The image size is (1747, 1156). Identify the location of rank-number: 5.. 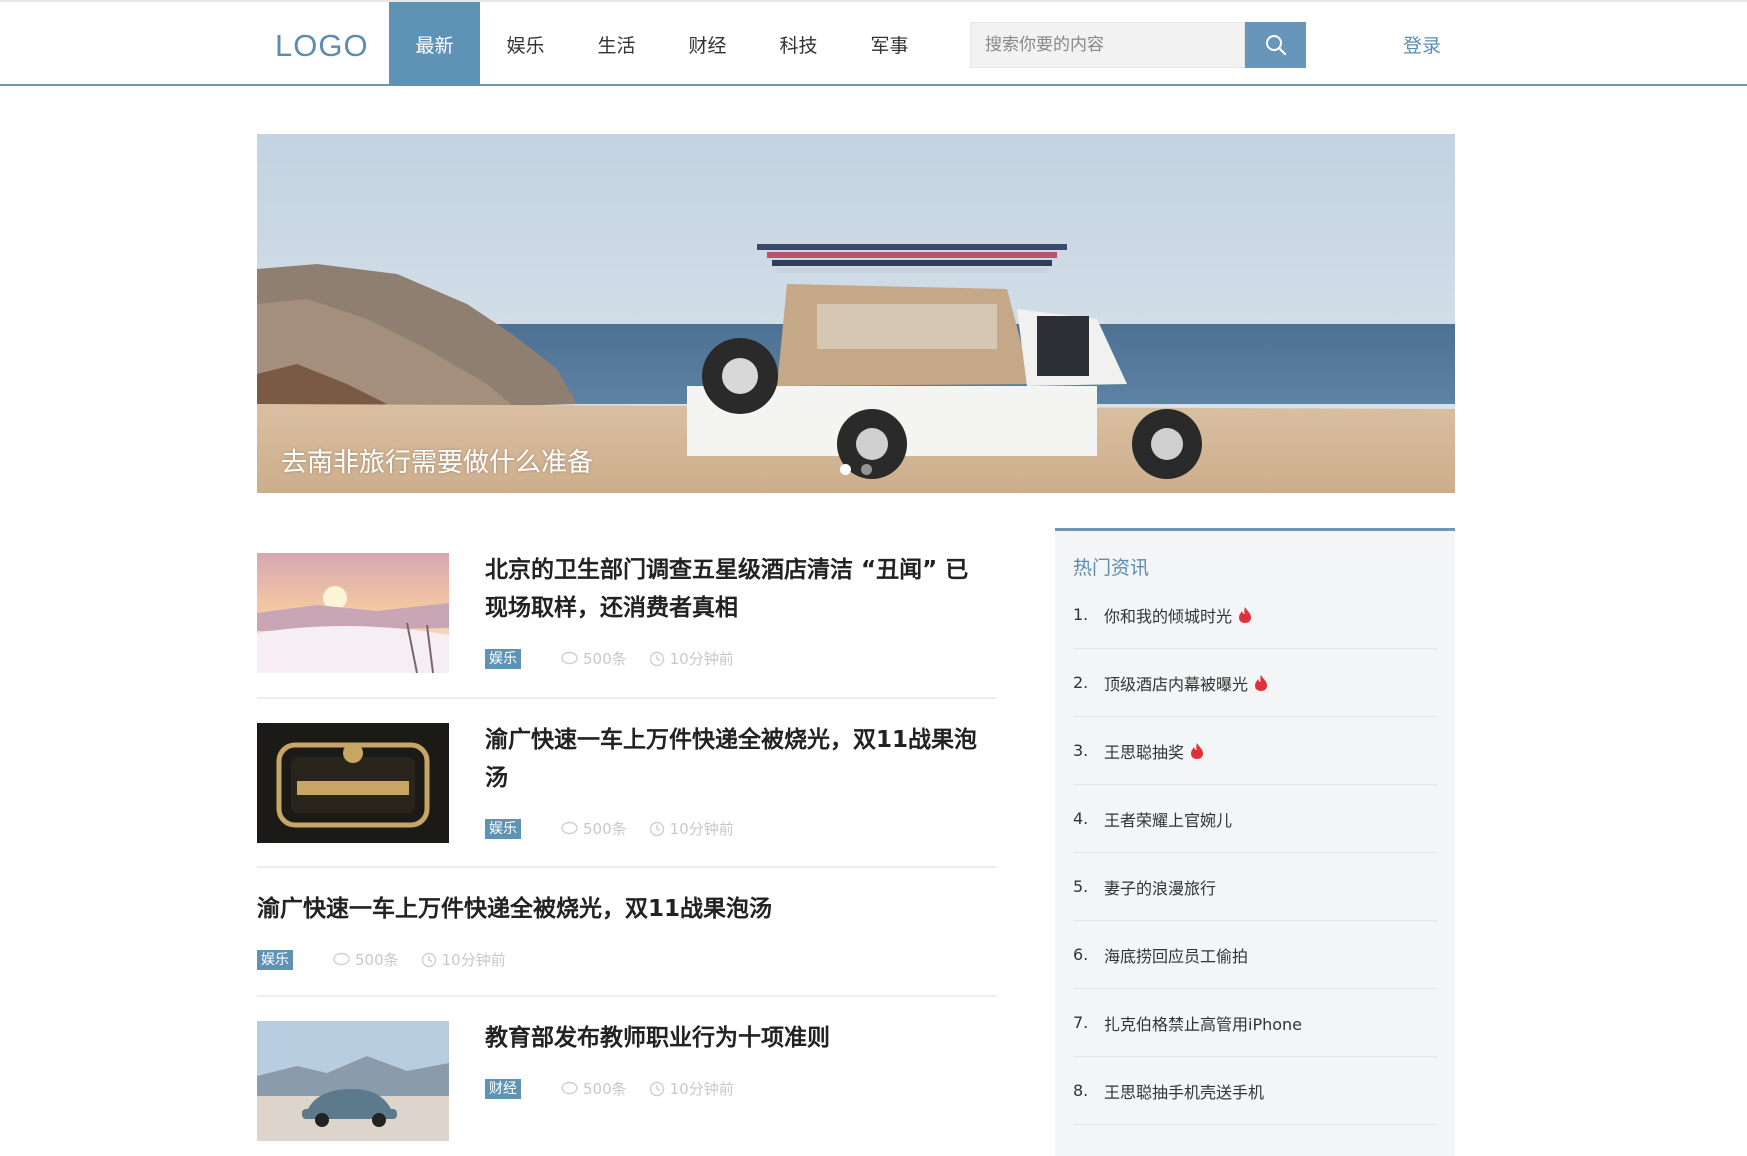
(1081, 886).